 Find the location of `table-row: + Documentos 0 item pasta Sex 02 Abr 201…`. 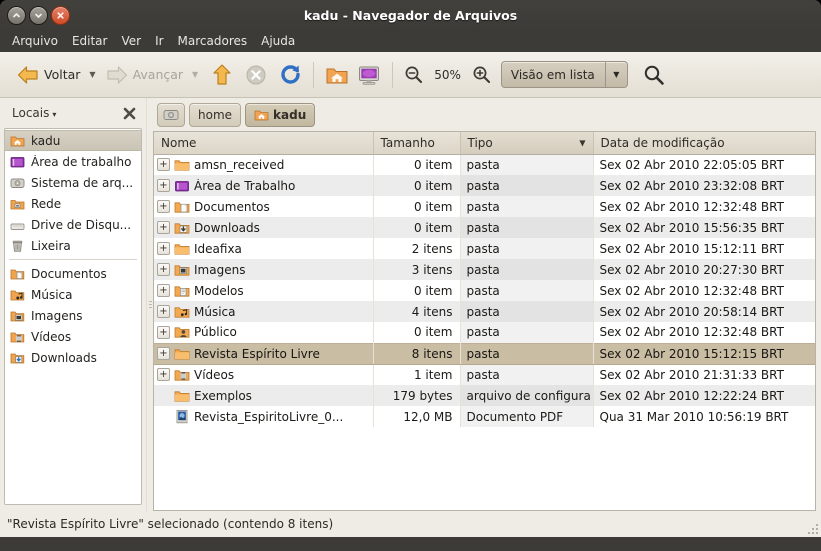

table-row: + Documentos 0 item pasta Sex 02 Abr 201… is located at coordinates (484, 206).